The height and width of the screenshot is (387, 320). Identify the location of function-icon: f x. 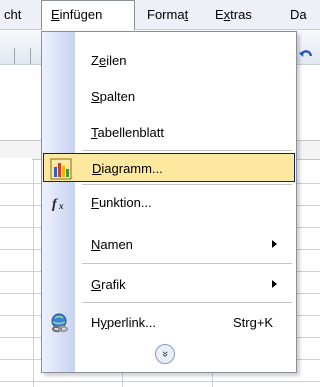
(58, 204).